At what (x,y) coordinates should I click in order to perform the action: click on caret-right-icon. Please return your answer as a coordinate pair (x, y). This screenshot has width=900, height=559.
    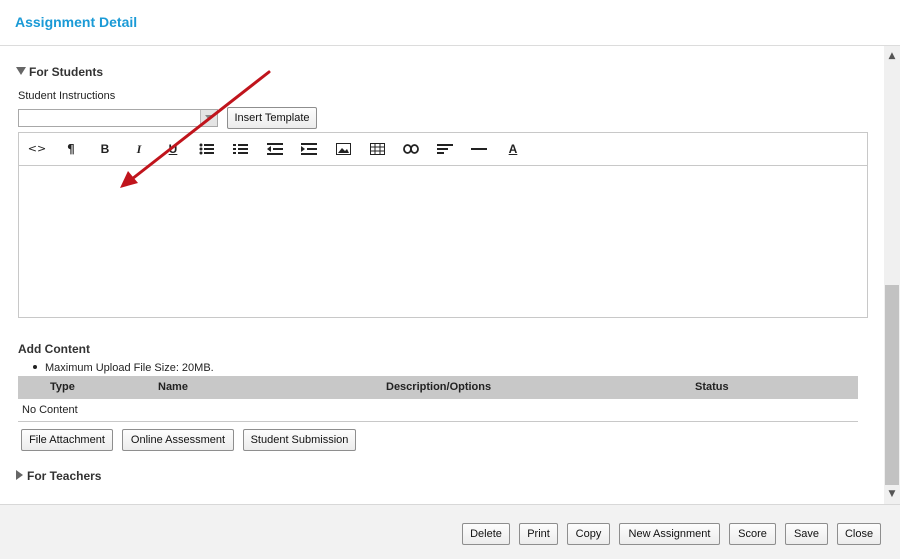
    Looking at the image, I should click on (19, 475).